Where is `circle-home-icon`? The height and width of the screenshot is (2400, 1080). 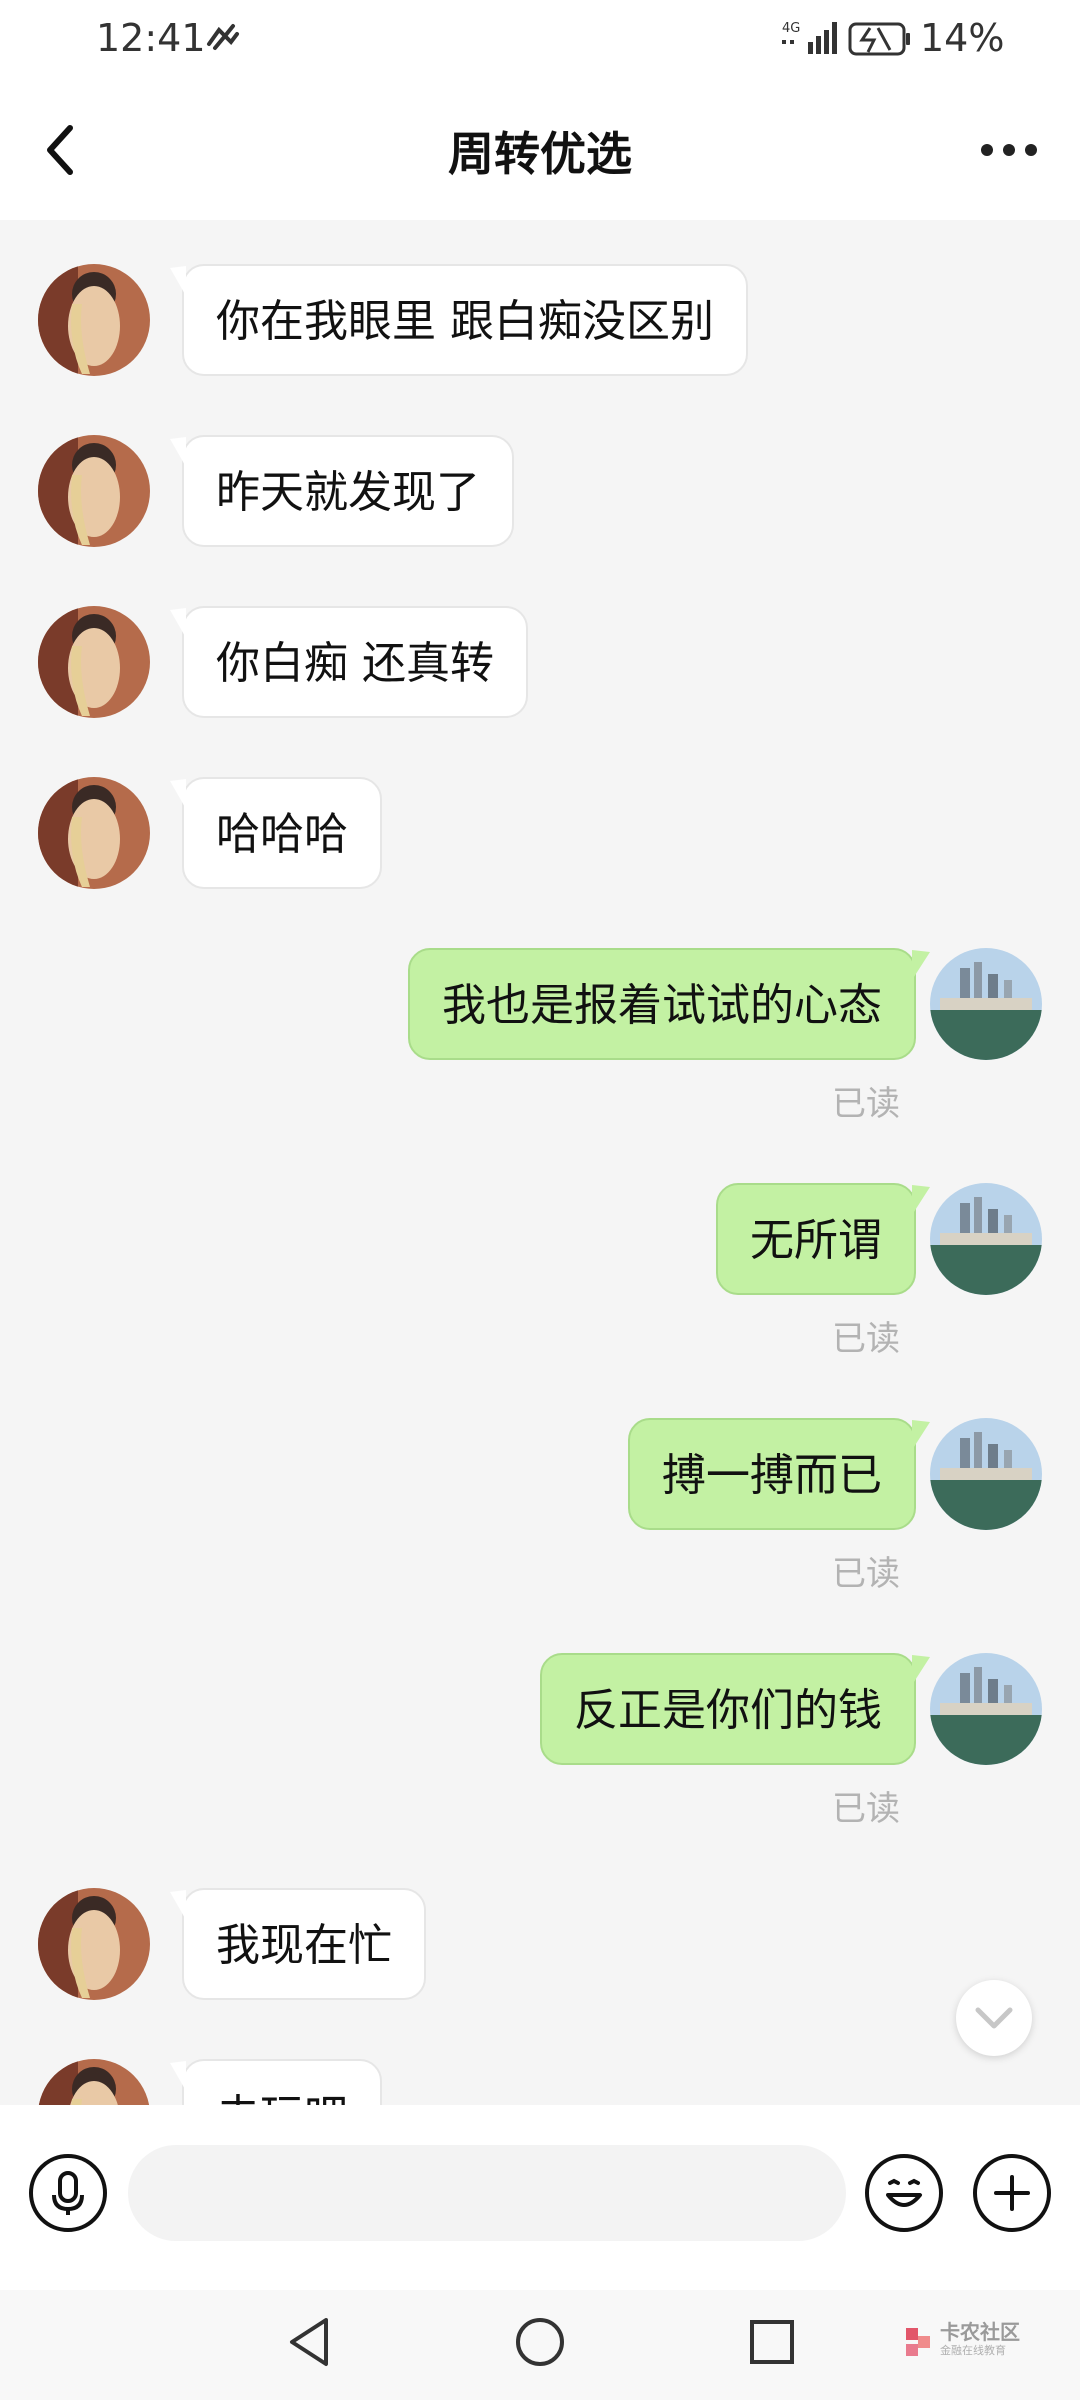
circle-home-icon is located at coordinates (540, 2342).